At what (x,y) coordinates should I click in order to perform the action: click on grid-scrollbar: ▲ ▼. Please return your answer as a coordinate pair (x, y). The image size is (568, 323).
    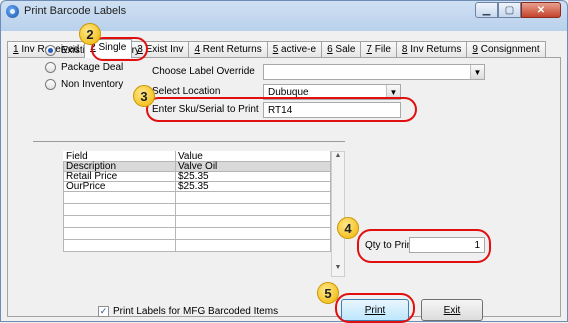
    Looking at the image, I should click on (338, 214).